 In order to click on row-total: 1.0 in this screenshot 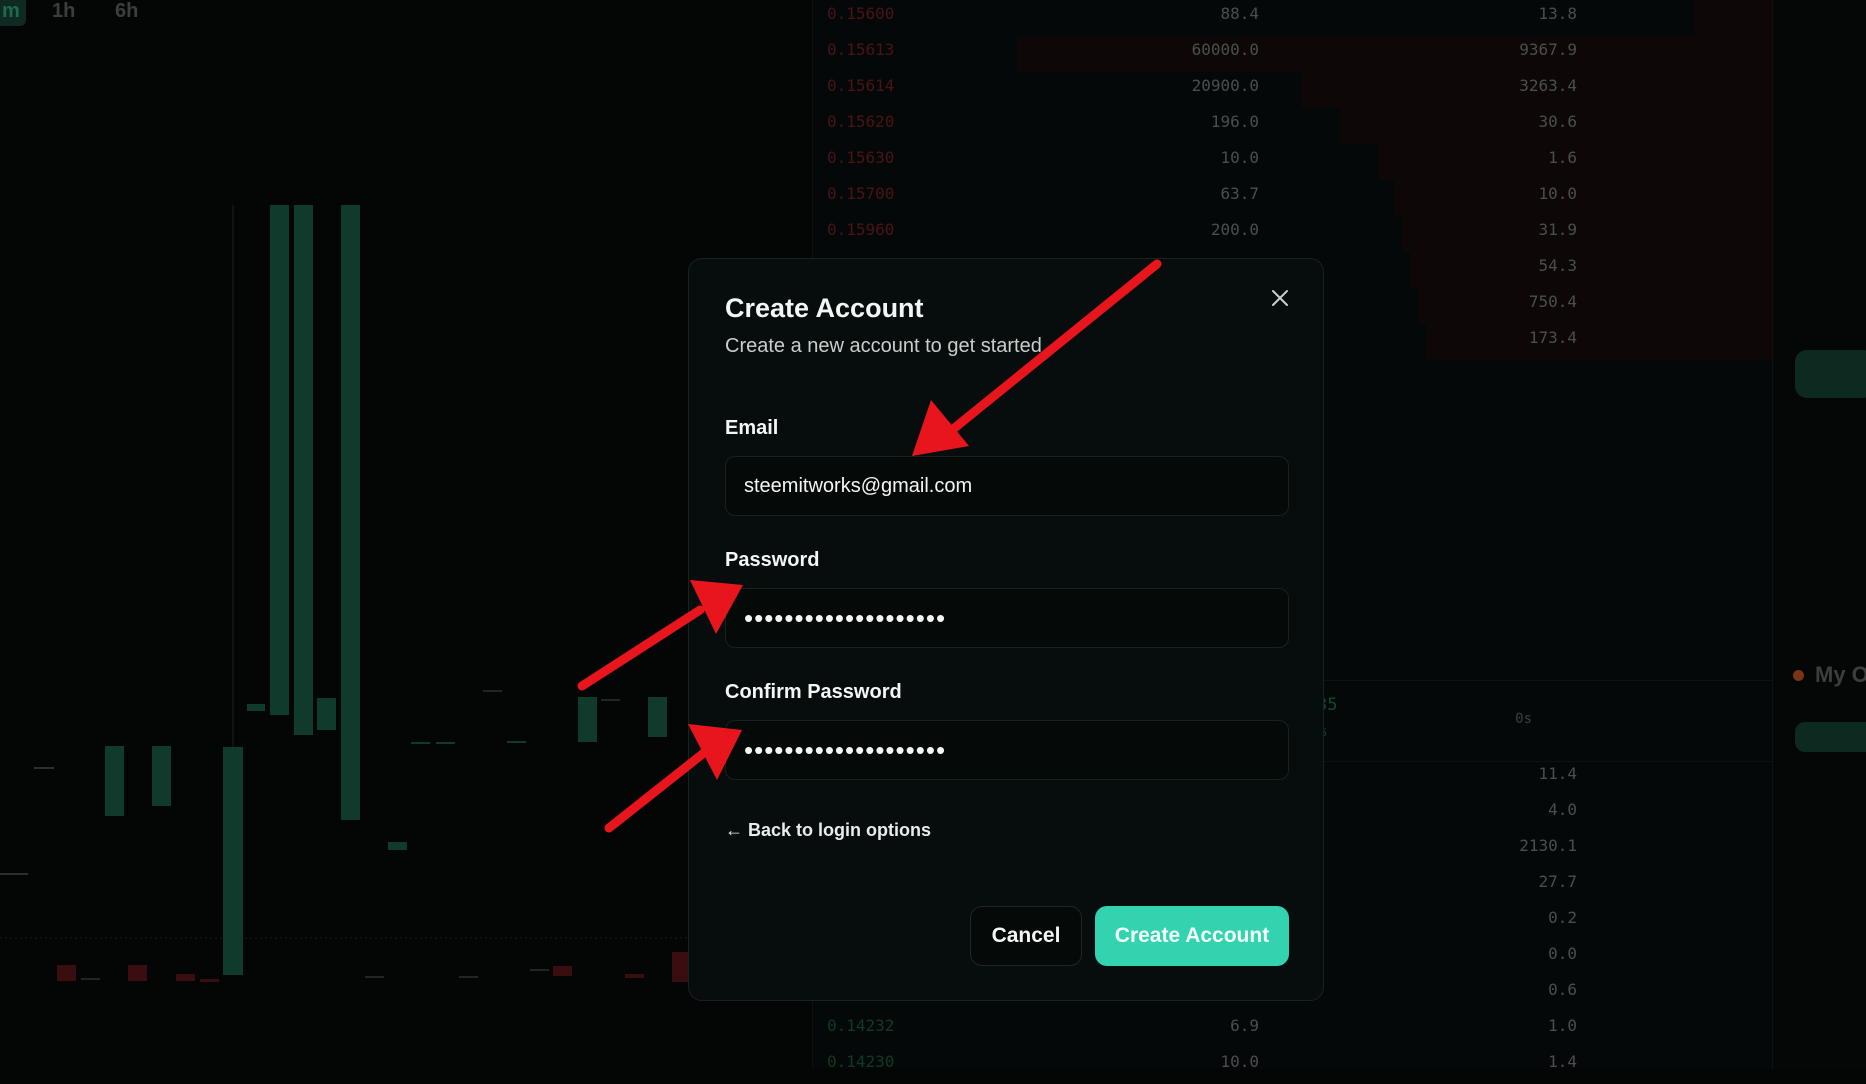, I will do `click(1562, 1025)`.